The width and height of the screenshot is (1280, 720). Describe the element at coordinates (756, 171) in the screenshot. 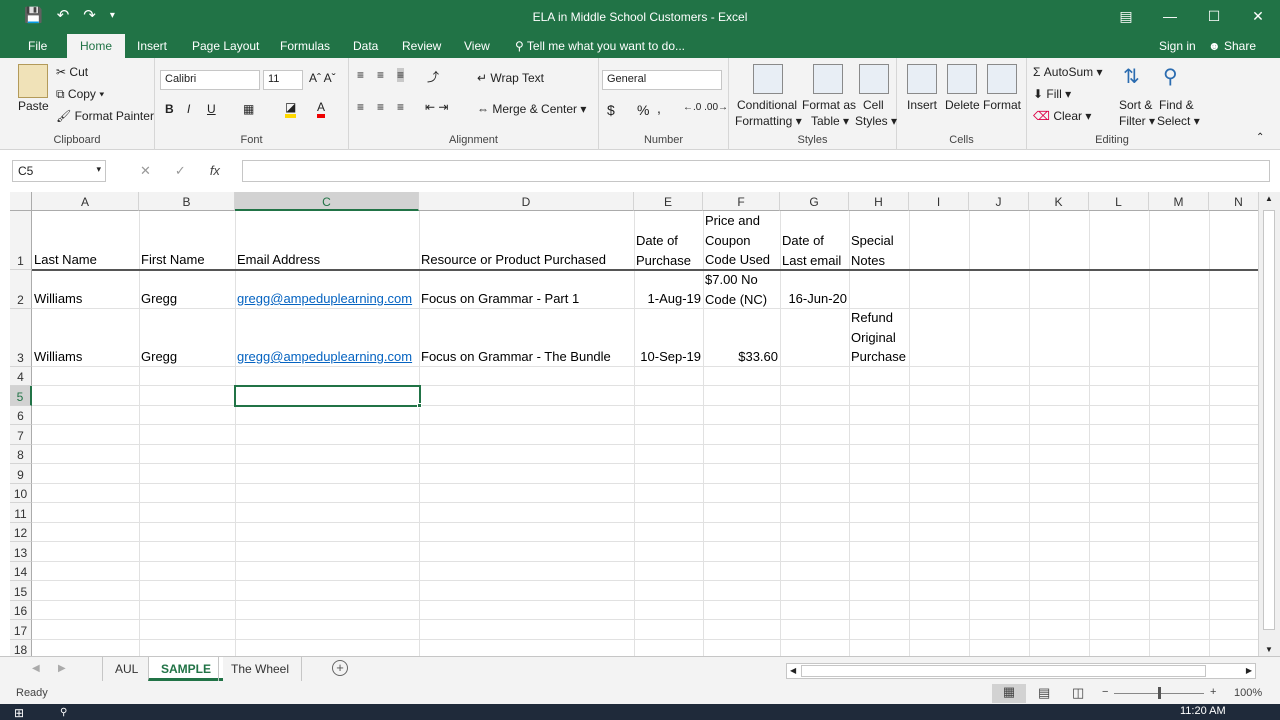

I see `formula-input` at that location.